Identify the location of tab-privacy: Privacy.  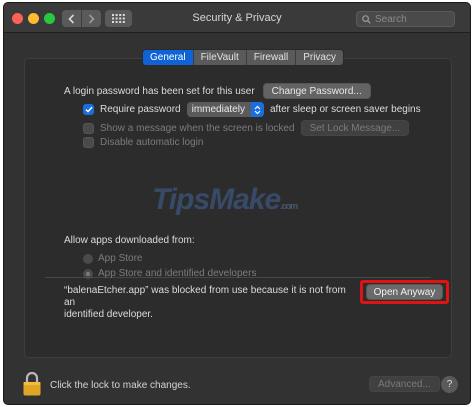
(319, 57).